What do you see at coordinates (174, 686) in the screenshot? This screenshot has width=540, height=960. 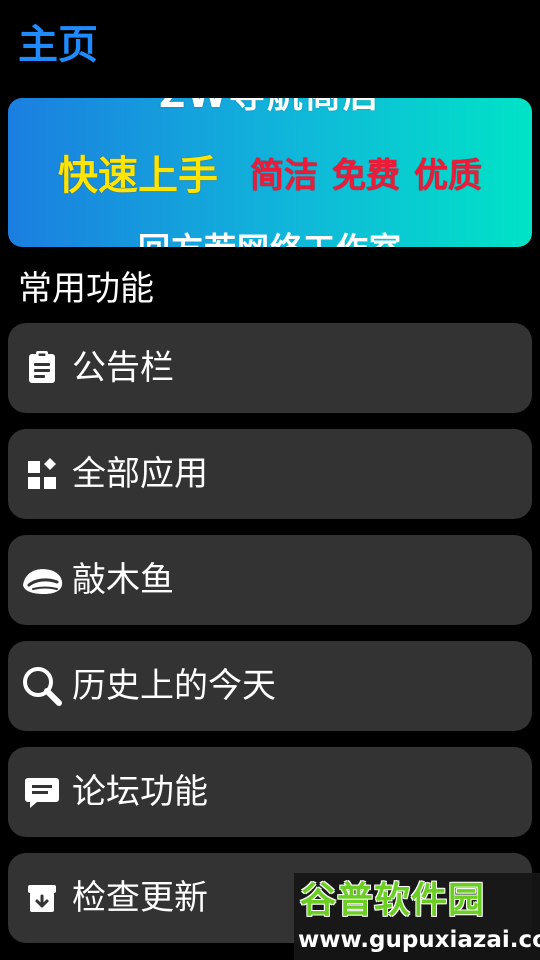 I see `menu-label: 历史上的今天` at bounding box center [174, 686].